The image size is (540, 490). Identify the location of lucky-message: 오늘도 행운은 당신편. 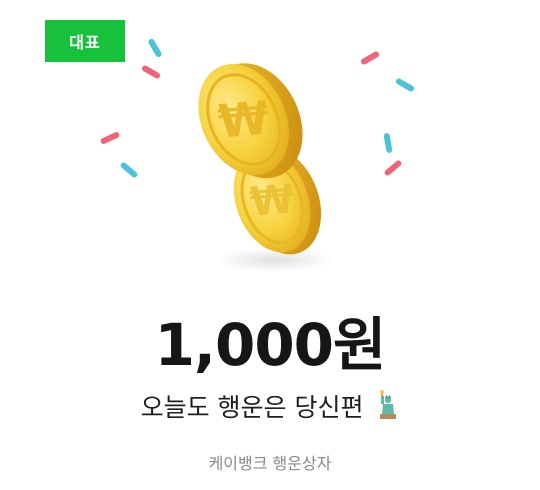
(270, 406).